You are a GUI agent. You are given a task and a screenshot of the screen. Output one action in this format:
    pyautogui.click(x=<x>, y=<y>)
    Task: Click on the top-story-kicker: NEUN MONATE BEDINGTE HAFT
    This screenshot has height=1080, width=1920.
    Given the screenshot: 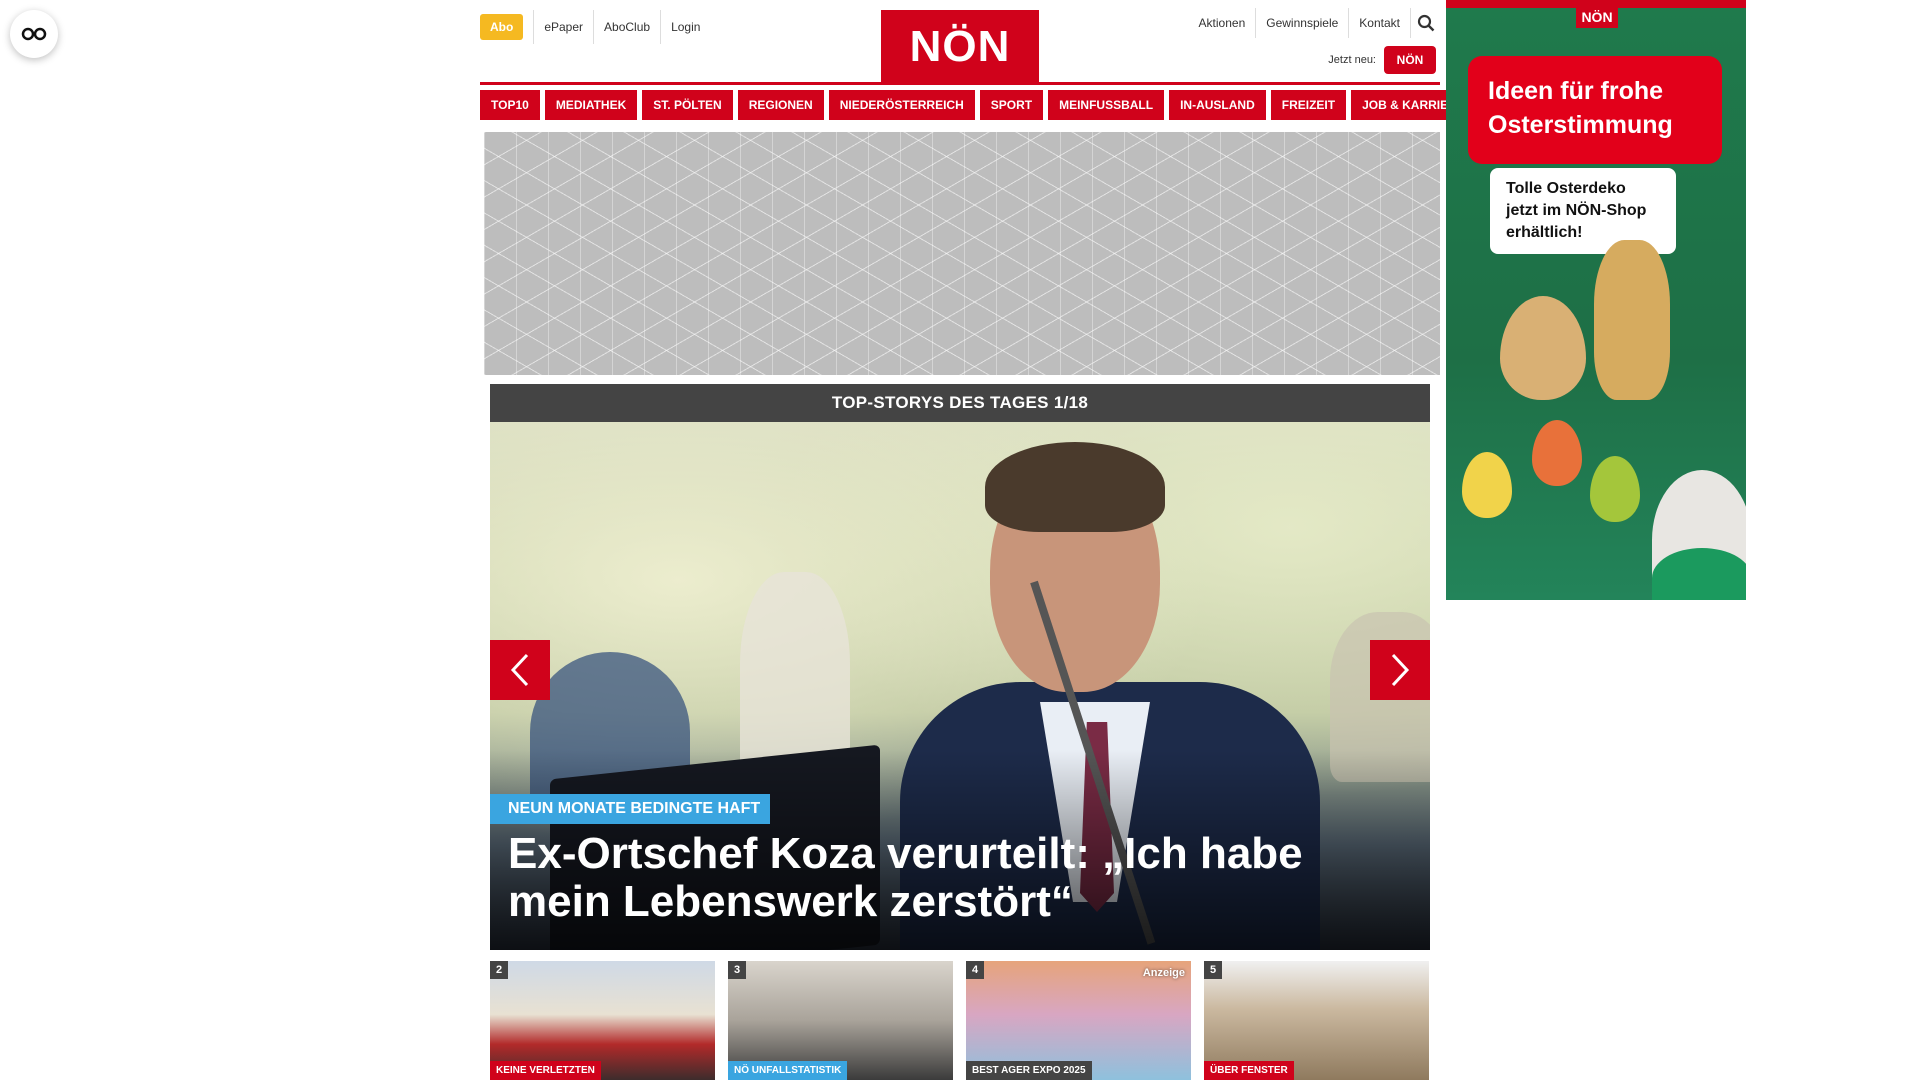 What is the action you would take?
    pyautogui.click(x=630, y=809)
    